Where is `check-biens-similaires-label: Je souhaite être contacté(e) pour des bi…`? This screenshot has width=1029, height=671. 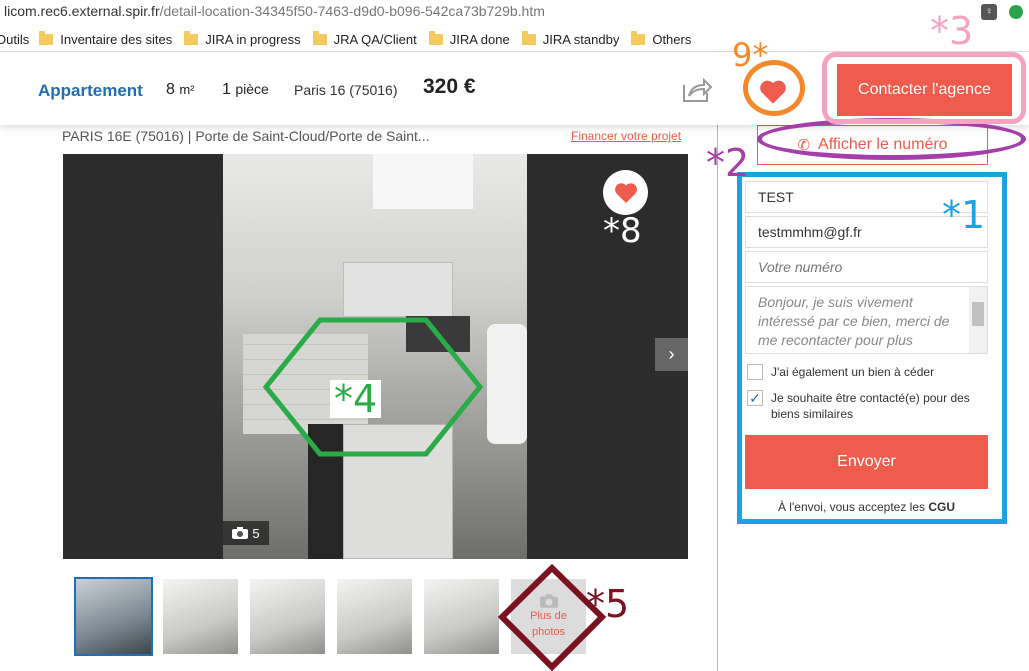 check-biens-similaires-label: Je souhaite être contacté(e) pour des bi… is located at coordinates (870, 406).